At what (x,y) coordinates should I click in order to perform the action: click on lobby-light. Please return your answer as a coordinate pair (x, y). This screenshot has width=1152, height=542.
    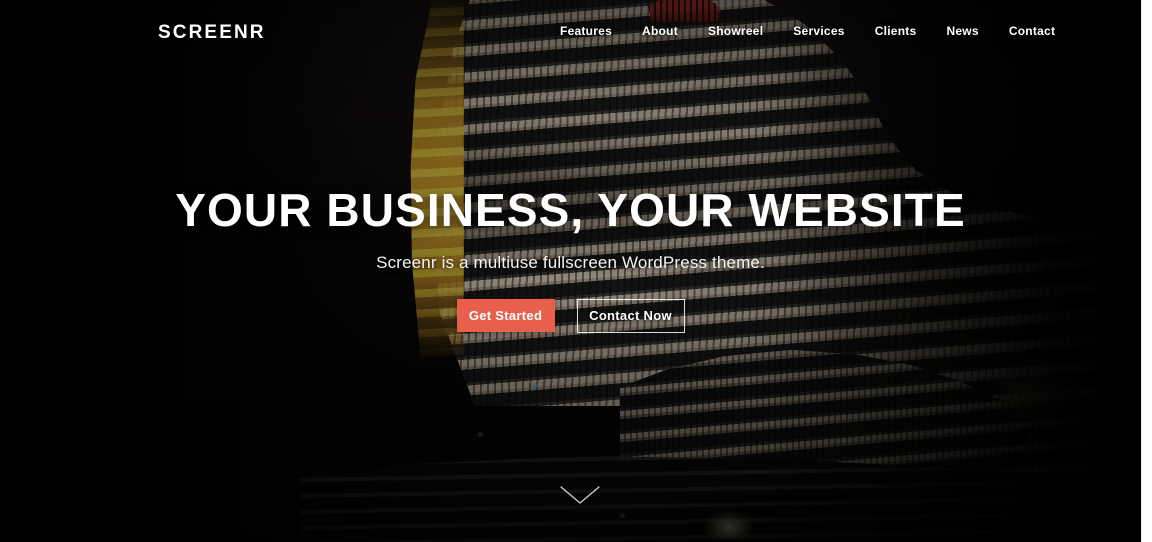
    Looking at the image, I should click on (729, 525).